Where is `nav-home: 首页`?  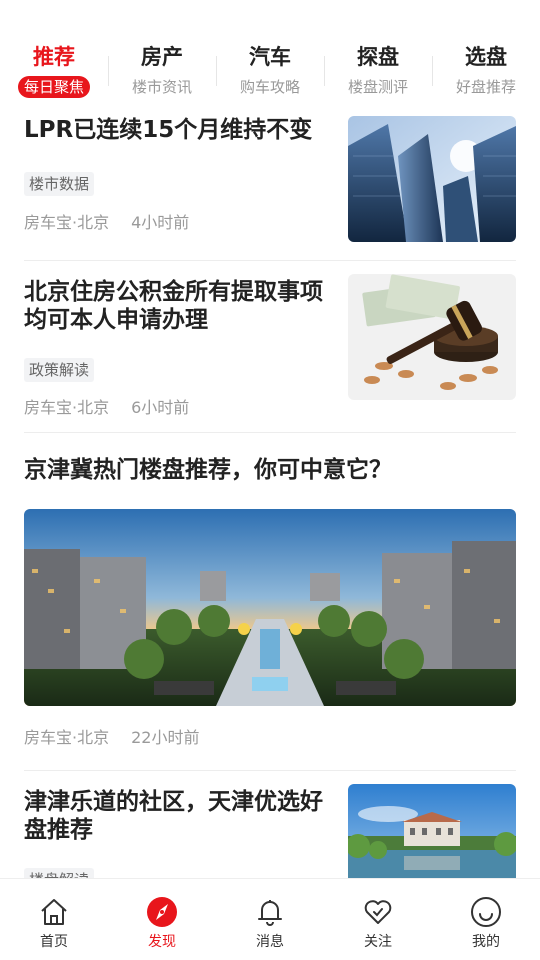 nav-home: 首页 is located at coordinates (54, 919).